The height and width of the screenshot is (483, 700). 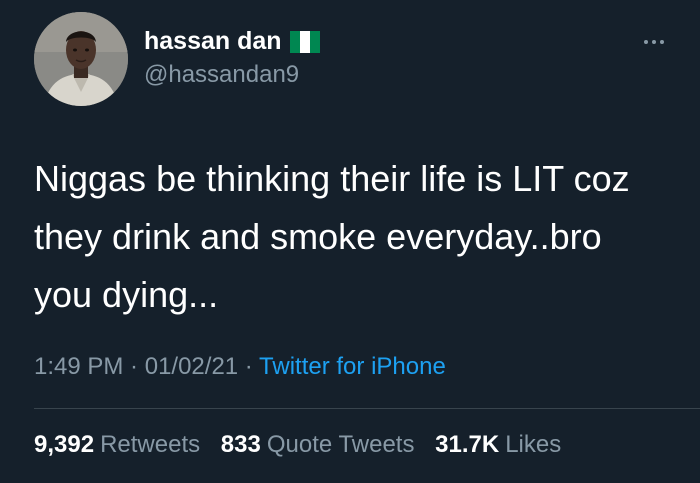 I want to click on author-handle: @hassandan9, so click(x=221, y=75).